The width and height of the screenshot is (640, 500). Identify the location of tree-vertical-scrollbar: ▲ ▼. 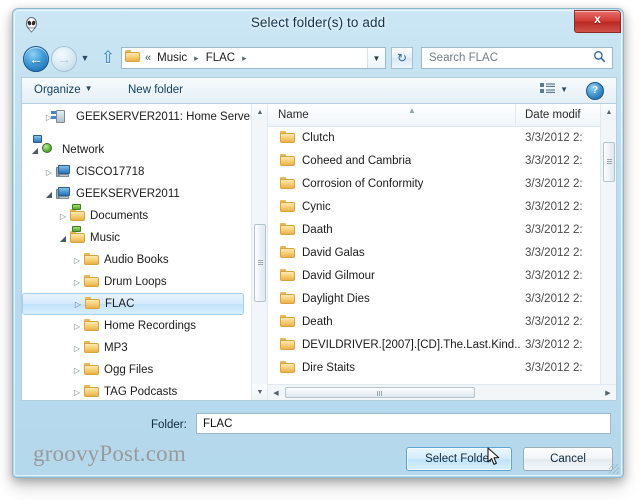
(259, 252).